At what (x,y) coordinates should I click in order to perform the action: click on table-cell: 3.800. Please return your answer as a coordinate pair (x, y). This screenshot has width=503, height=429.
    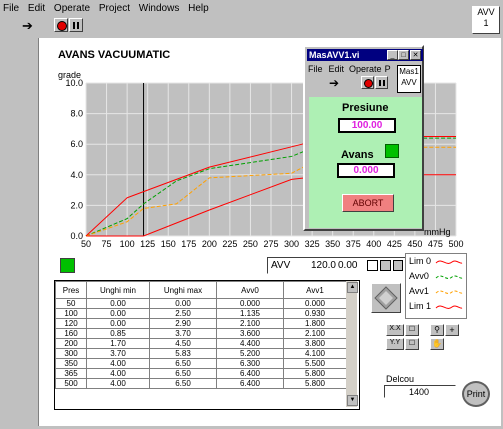
    Looking at the image, I should click on (315, 343).